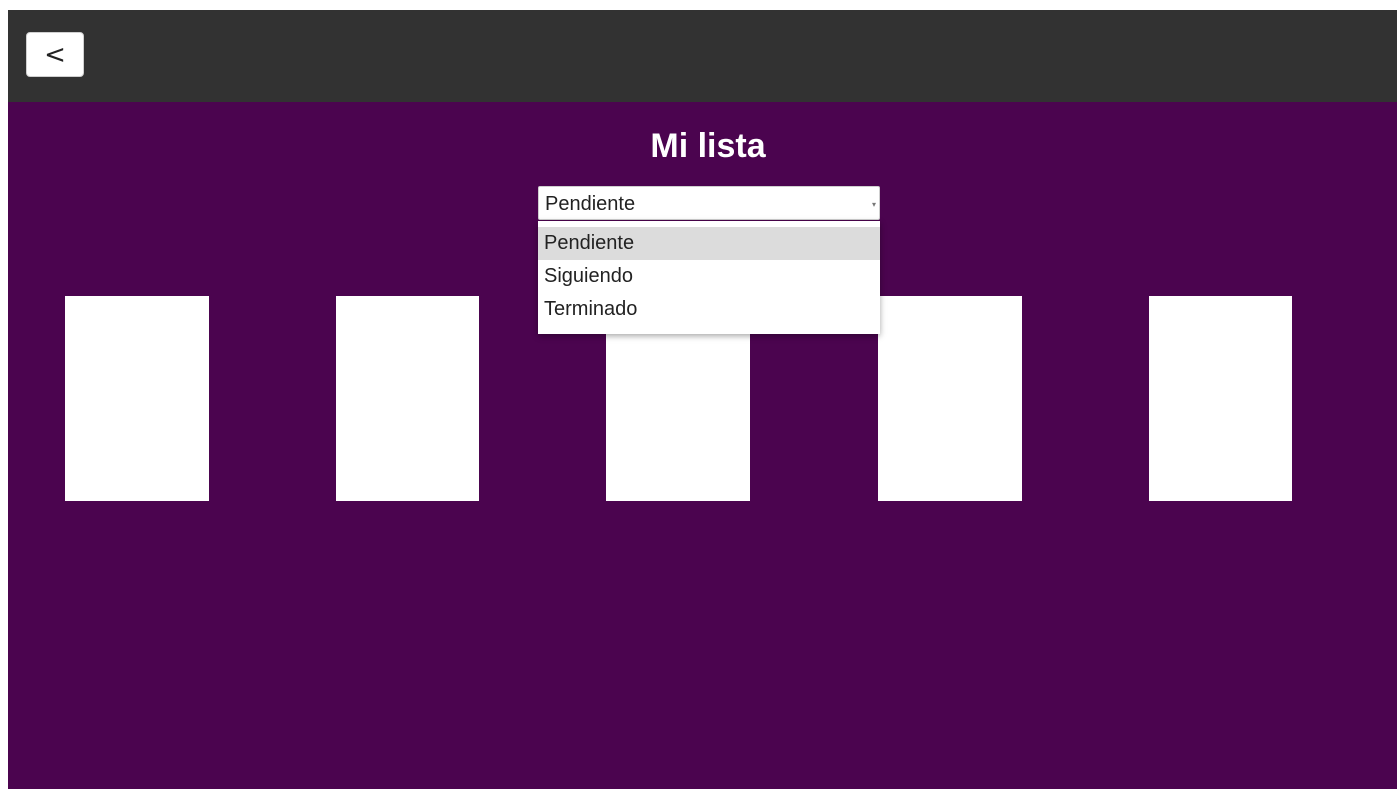 This screenshot has width=1397, height=789. What do you see at coordinates (709, 203) in the screenshot?
I see `status-select: Pendiente ▾` at bounding box center [709, 203].